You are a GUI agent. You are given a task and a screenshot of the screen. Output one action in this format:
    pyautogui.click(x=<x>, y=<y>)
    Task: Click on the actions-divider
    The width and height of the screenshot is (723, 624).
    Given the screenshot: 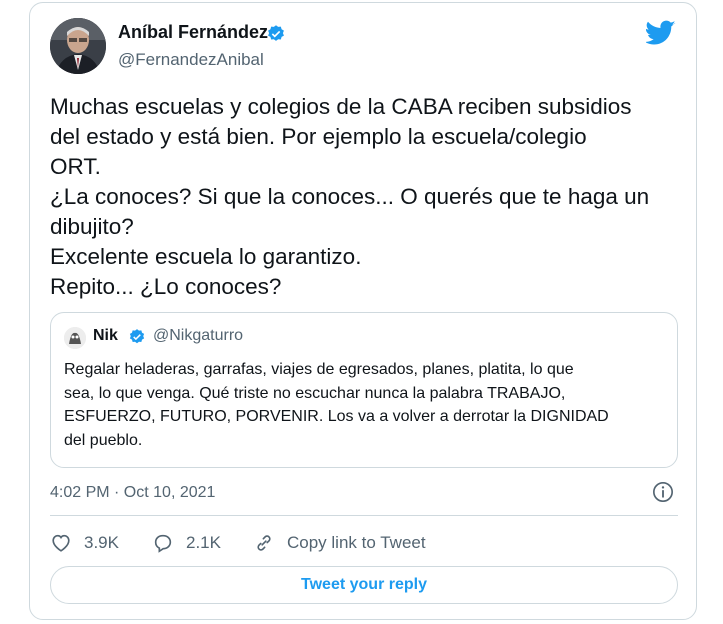 What is the action you would take?
    pyautogui.click(x=364, y=515)
    